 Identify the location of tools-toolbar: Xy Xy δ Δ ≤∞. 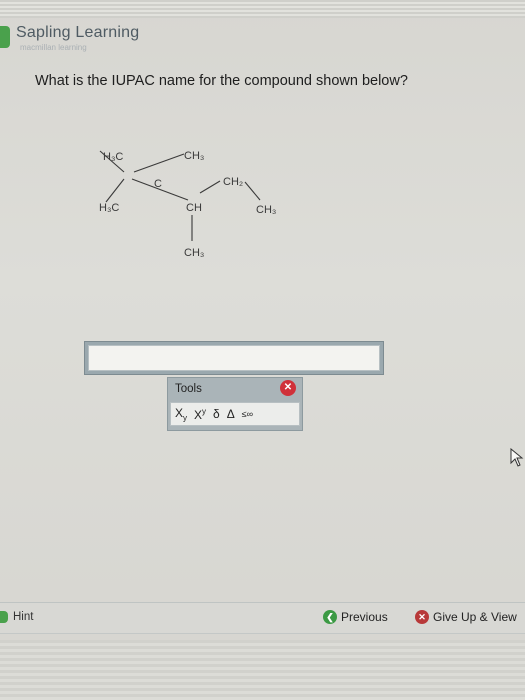
(235, 414).